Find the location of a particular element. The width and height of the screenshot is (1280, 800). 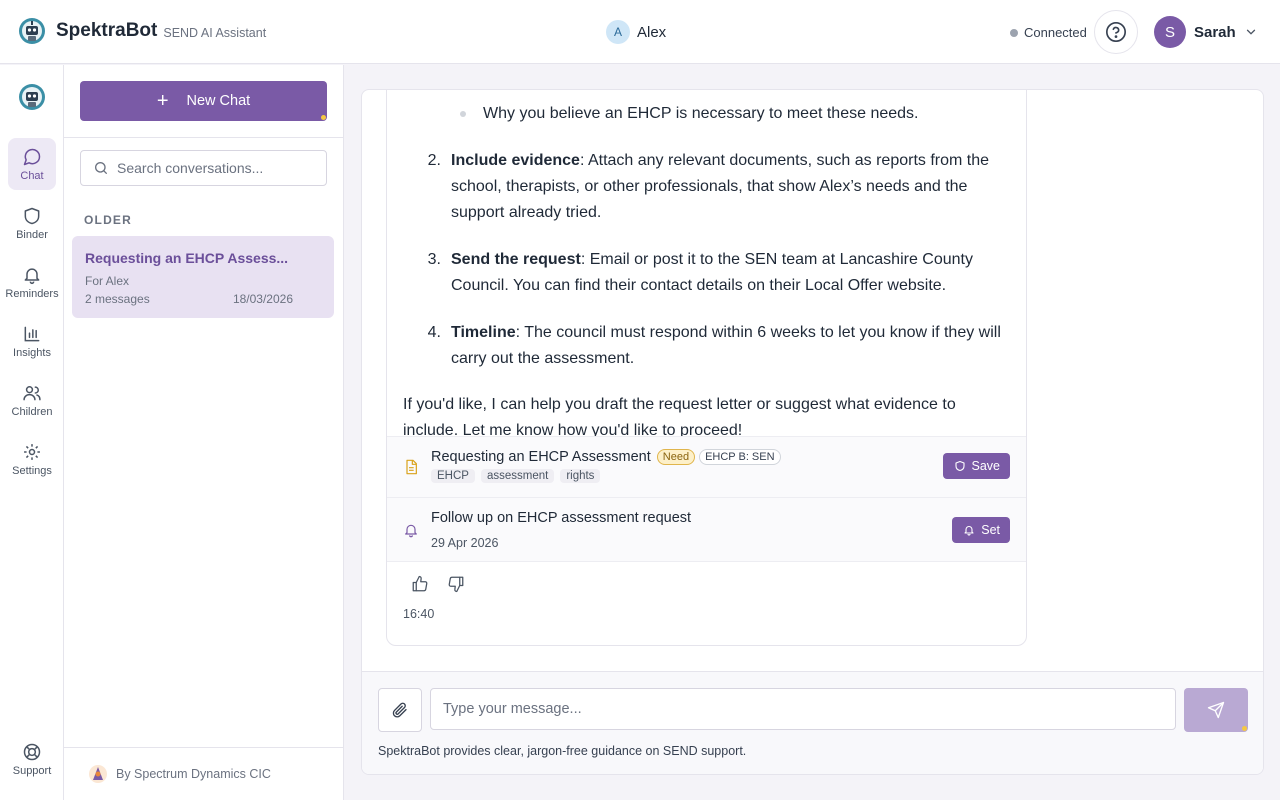

nav-item-children: Children is located at coordinates (32, 400).